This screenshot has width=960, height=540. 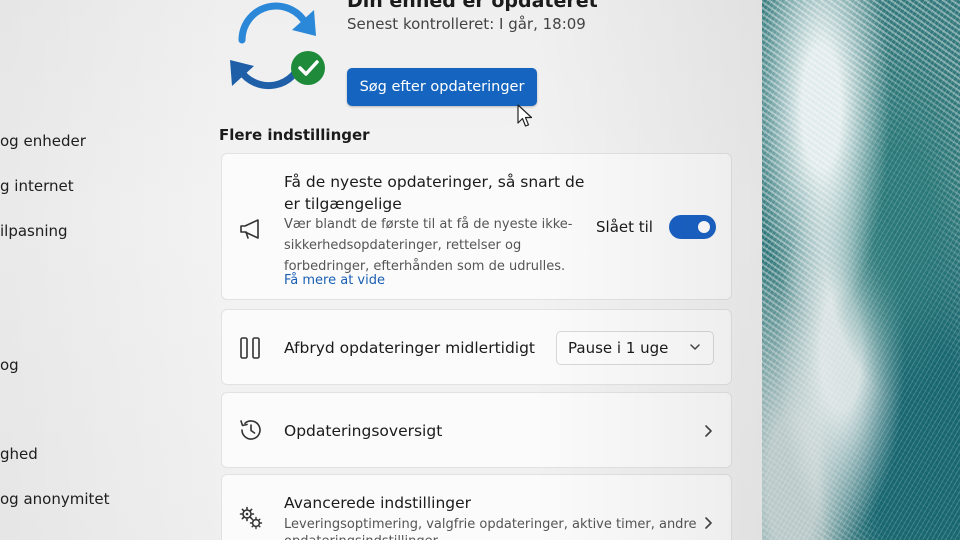 I want to click on mouse-cursor-icon, so click(x=525, y=115).